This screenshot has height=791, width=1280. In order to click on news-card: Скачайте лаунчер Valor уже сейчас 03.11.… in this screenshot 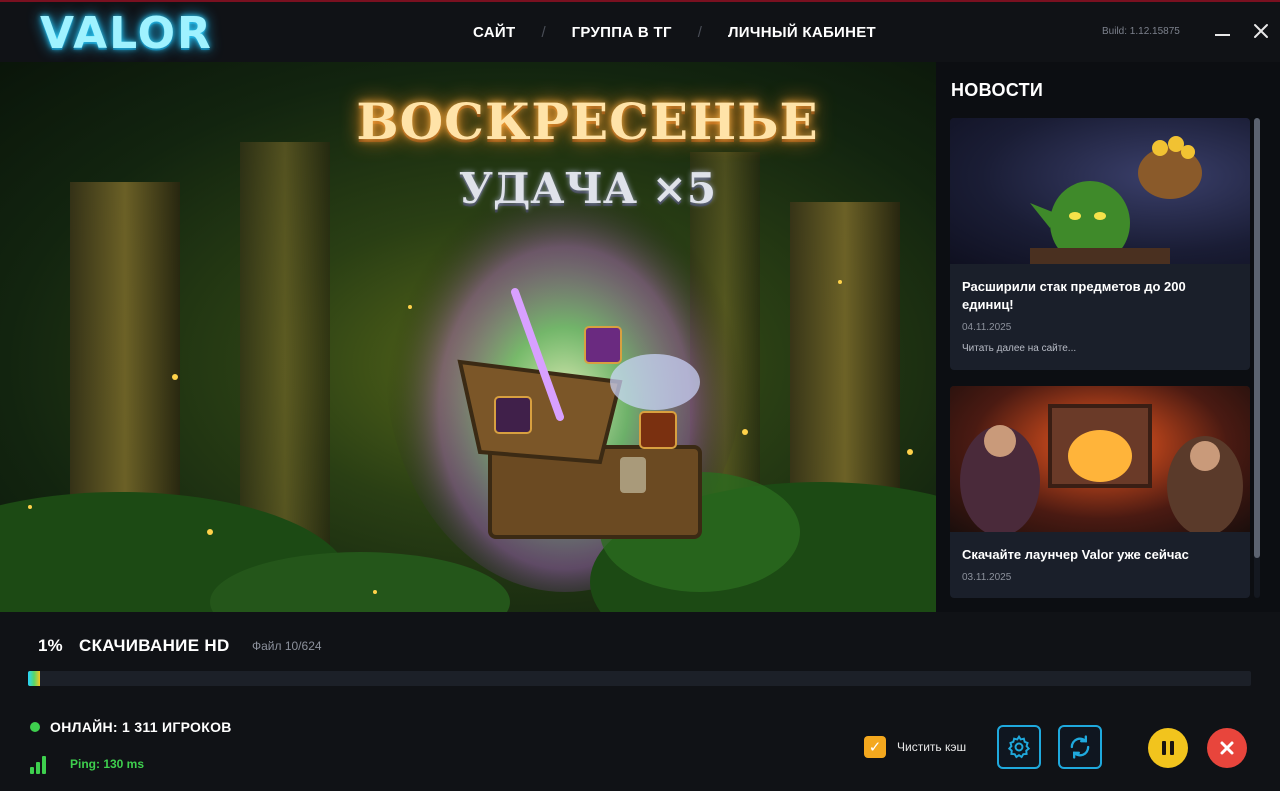, I will do `click(1100, 492)`.